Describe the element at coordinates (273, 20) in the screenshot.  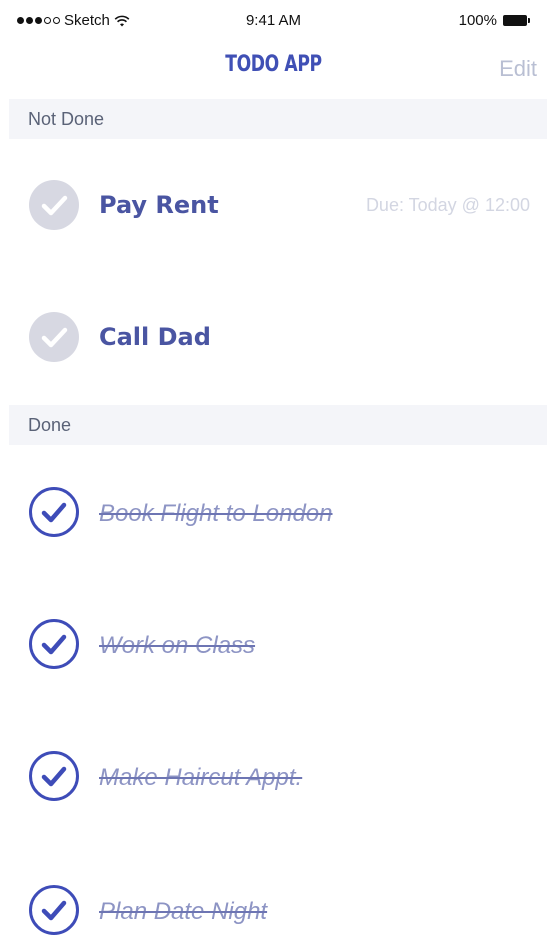
I see `status-bar: Sketch 9:41 AM 100%` at that location.